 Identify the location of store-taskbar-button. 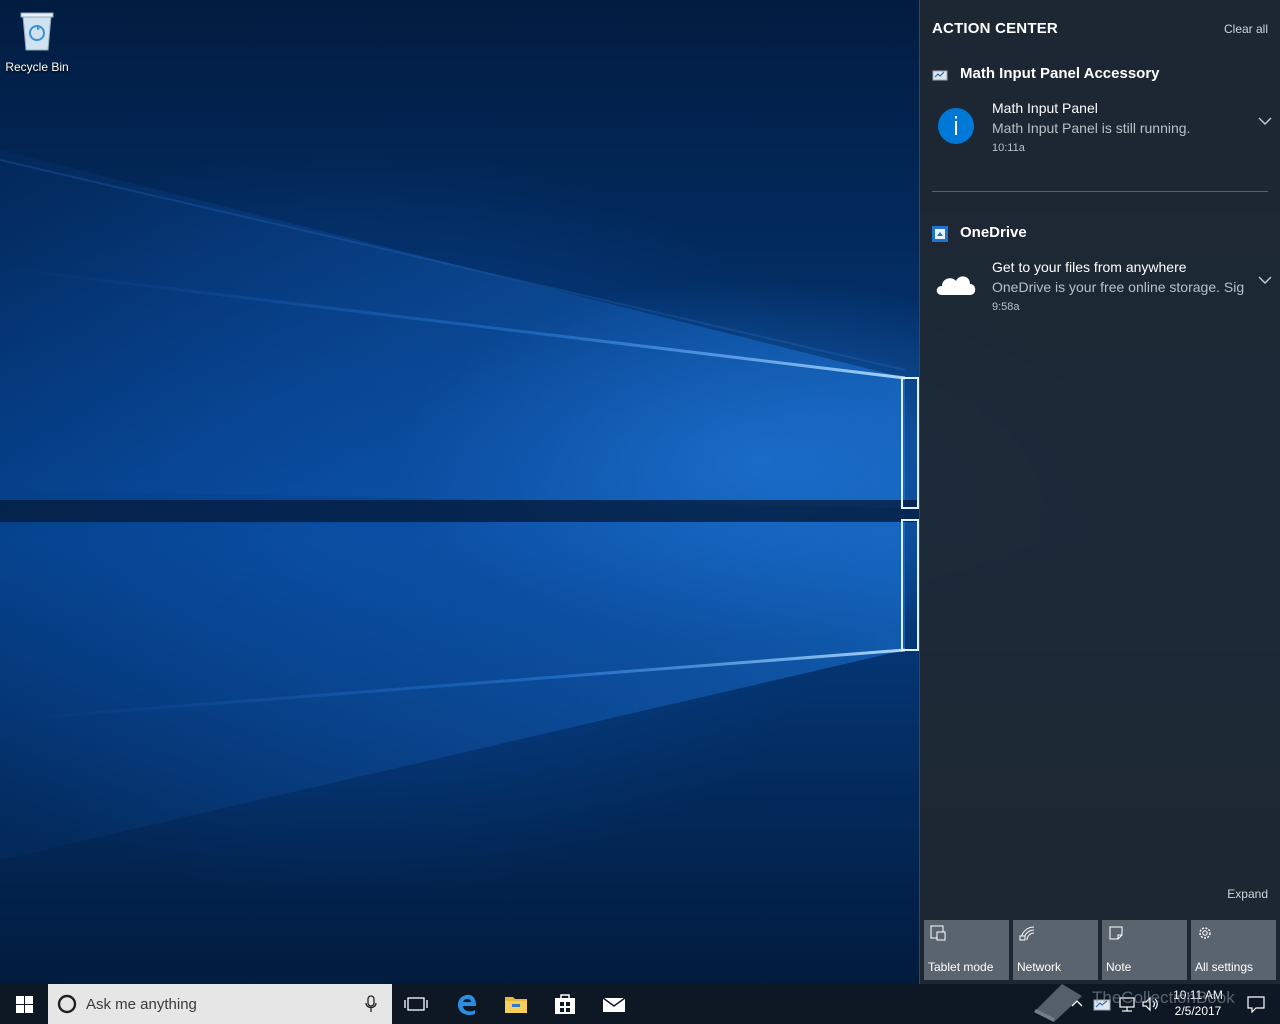
(565, 1004).